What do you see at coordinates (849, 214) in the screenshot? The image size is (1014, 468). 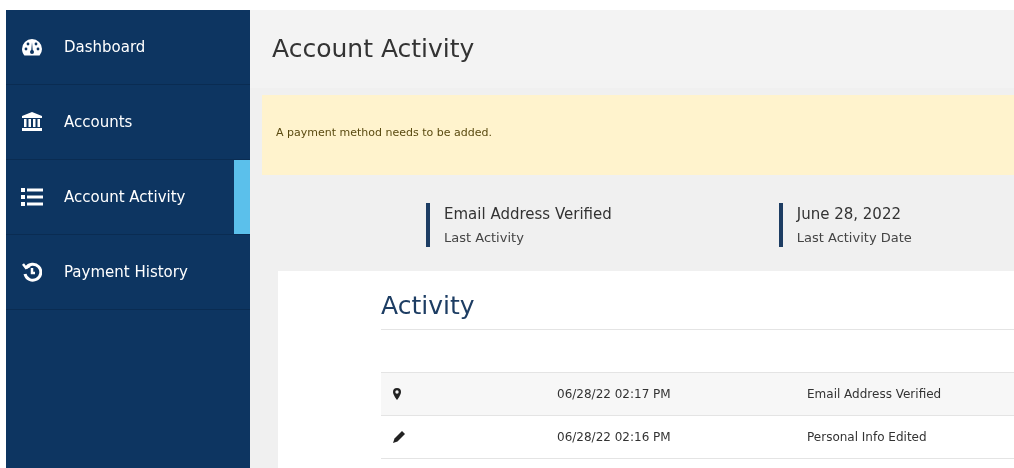 I see `stat-value: June 28, 2022` at bounding box center [849, 214].